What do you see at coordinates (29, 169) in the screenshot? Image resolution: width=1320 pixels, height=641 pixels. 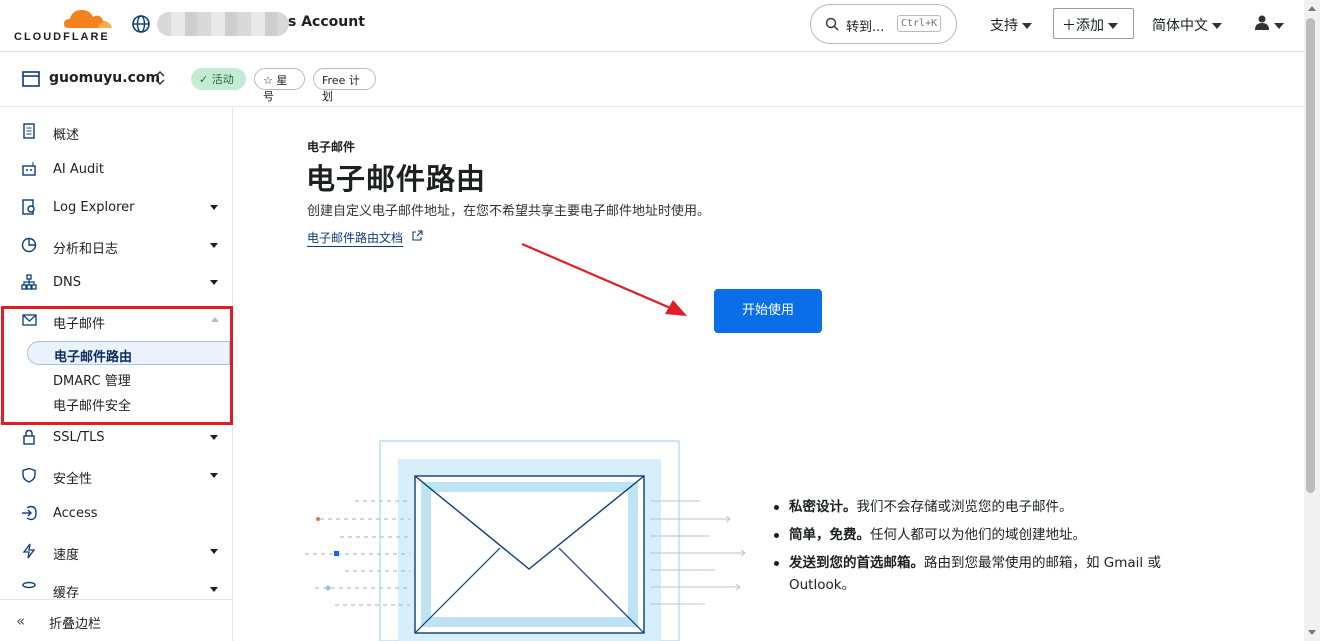 I see `robot-icon` at bounding box center [29, 169].